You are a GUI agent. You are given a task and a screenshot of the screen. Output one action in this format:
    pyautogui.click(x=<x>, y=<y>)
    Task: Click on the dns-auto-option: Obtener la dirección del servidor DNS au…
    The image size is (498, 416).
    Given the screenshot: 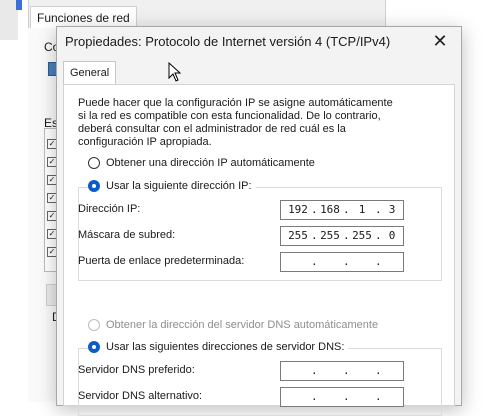 What is the action you would take?
    pyautogui.click(x=233, y=325)
    